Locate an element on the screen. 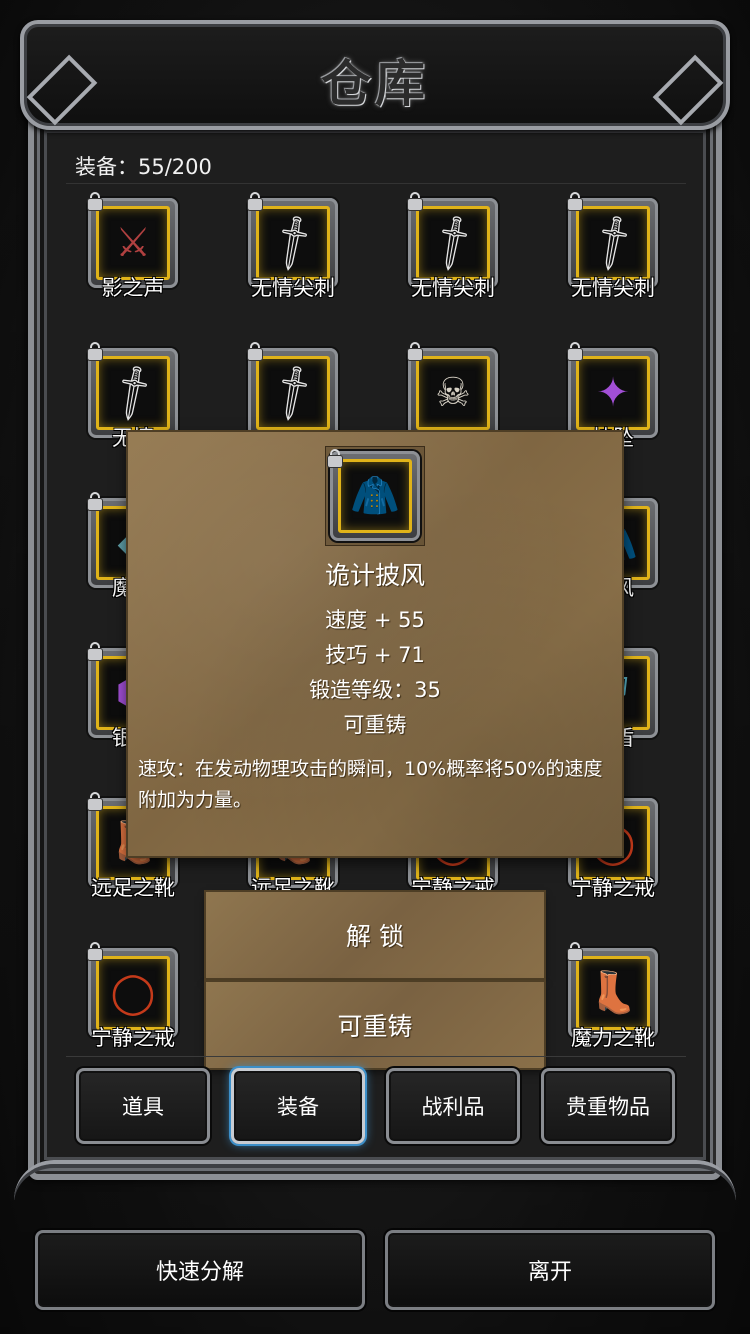 The width and height of the screenshot is (750, 1334). item-label: 远足之靴 is located at coordinates (133, 888).